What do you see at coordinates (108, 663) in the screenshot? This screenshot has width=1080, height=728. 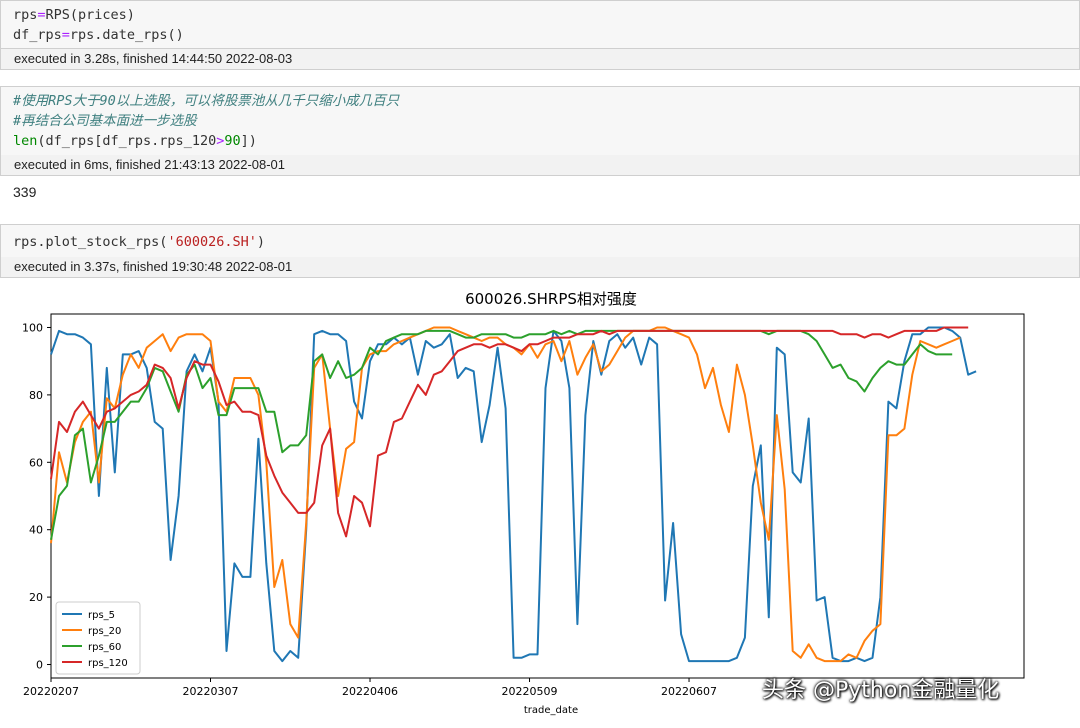 I see `legend-label-rps_120: rps_120` at bounding box center [108, 663].